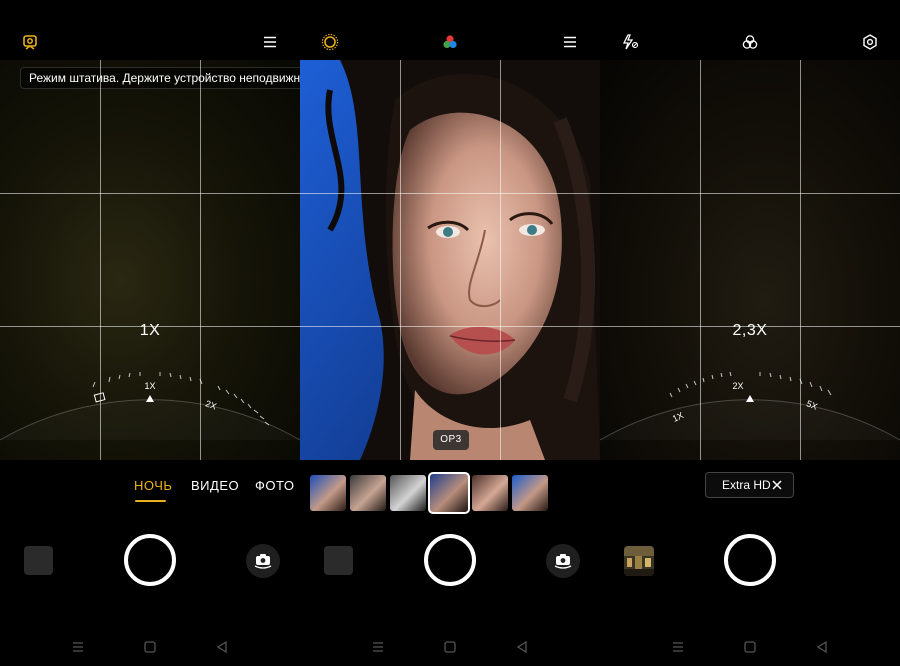 The image size is (900, 666). What do you see at coordinates (215, 485) in the screenshot?
I see `mode-video: ВИДЕО` at bounding box center [215, 485].